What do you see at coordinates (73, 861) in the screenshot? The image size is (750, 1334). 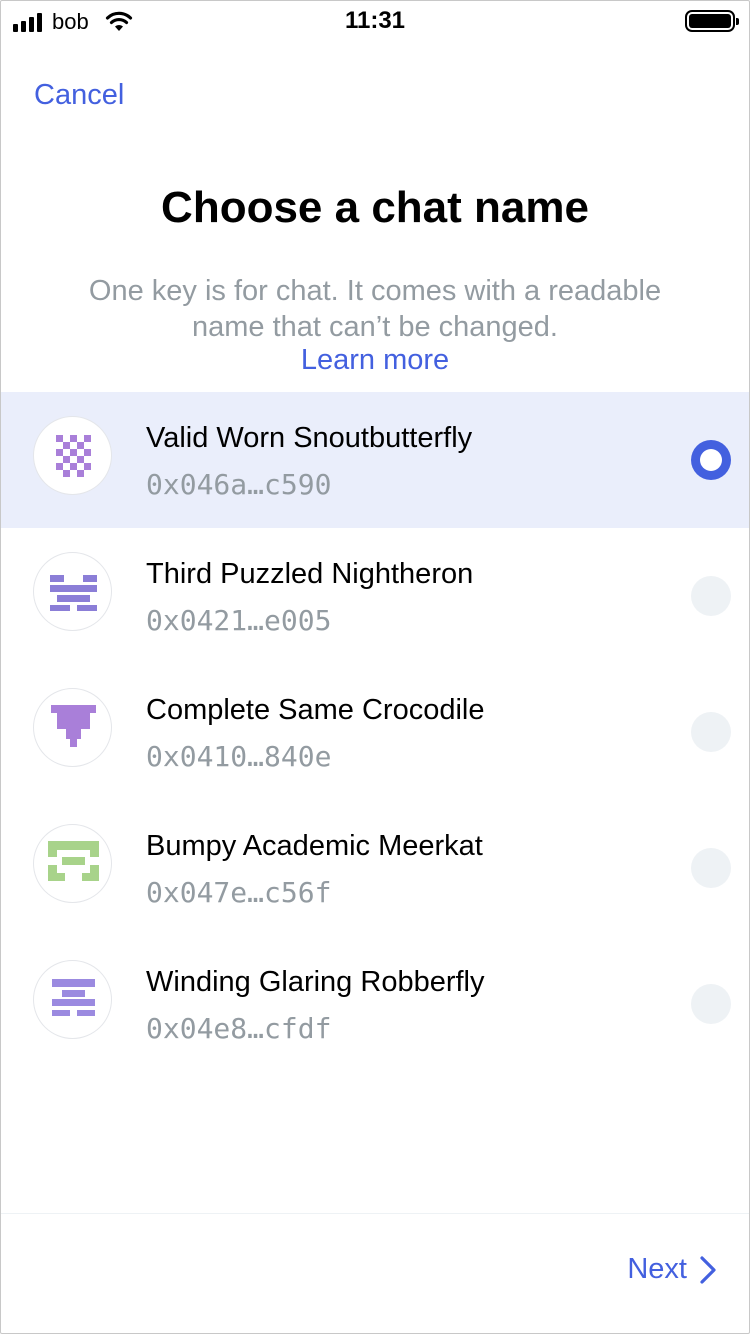 I see `identicon-frame-icon` at bounding box center [73, 861].